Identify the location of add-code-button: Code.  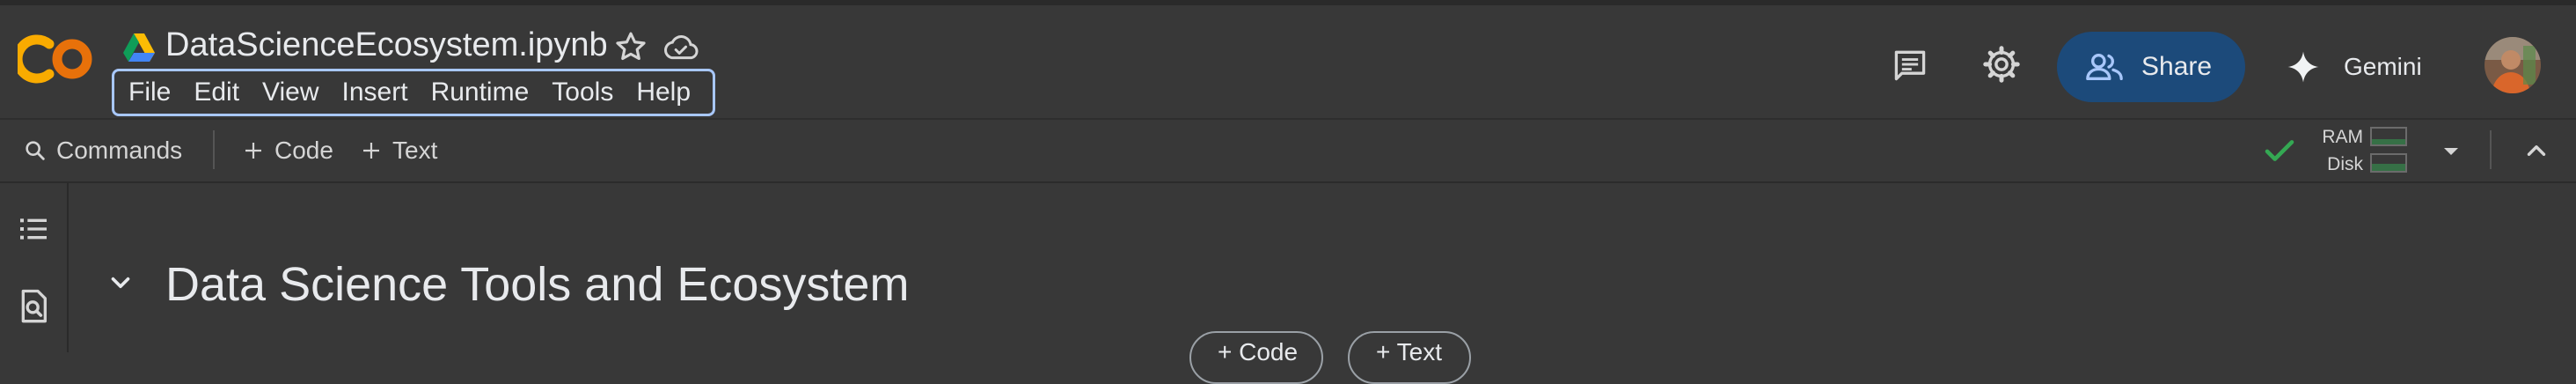
(288, 151).